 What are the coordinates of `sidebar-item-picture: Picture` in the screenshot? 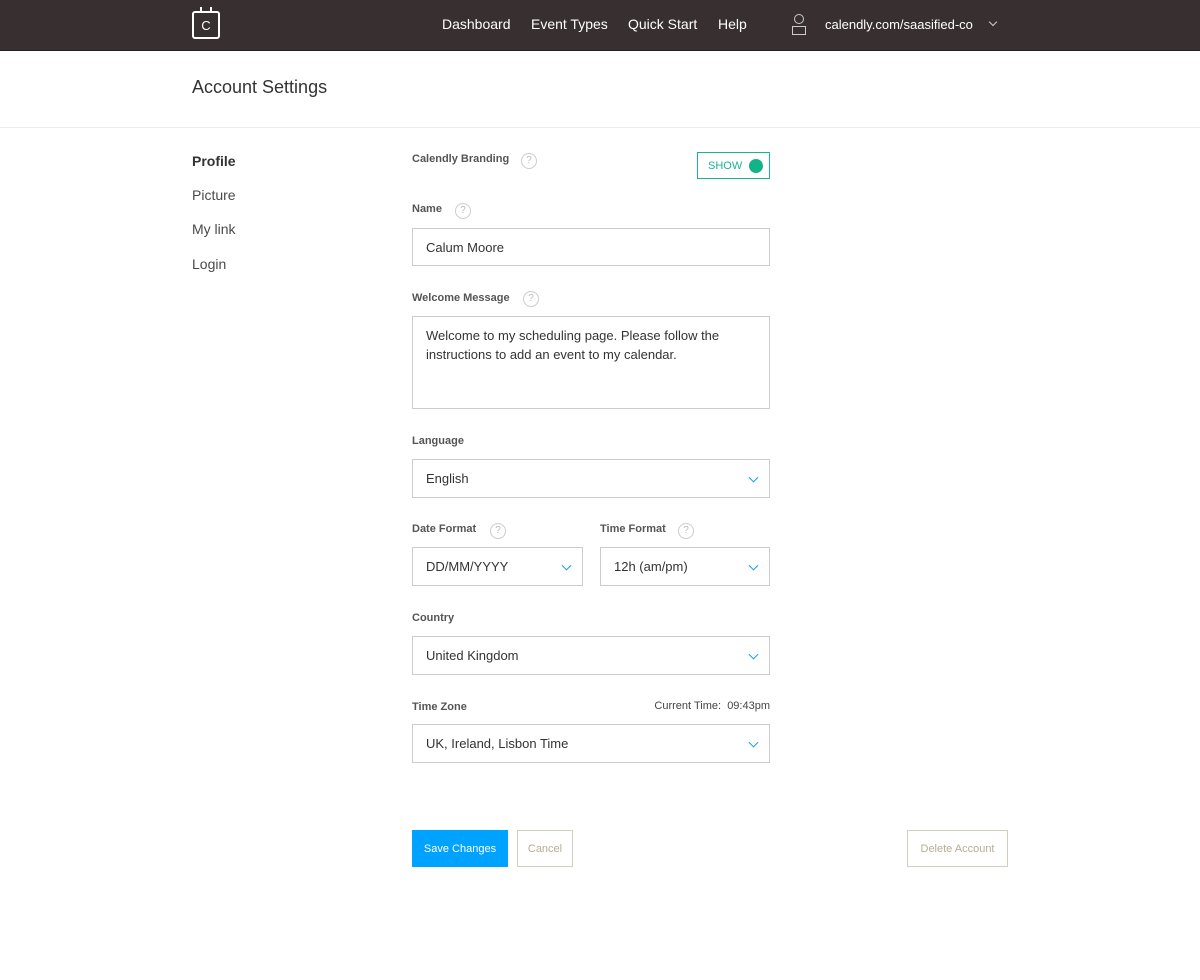 It's located at (214, 195).